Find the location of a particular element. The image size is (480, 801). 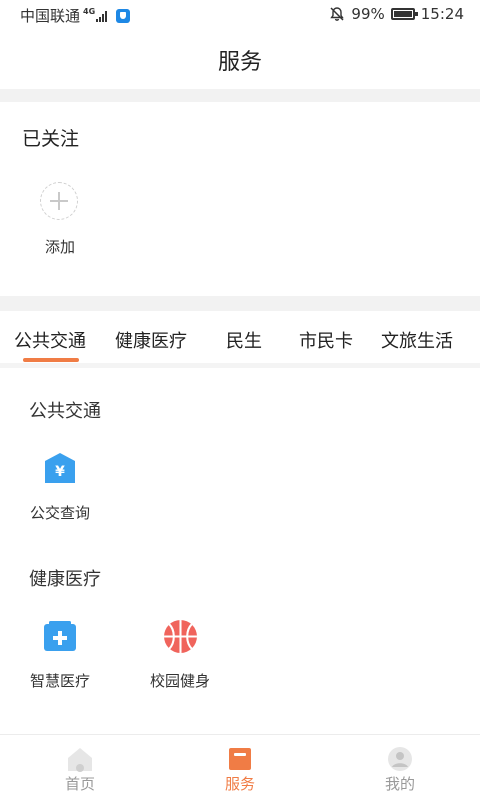

nav-service-label: 服务 is located at coordinates (239, 784).